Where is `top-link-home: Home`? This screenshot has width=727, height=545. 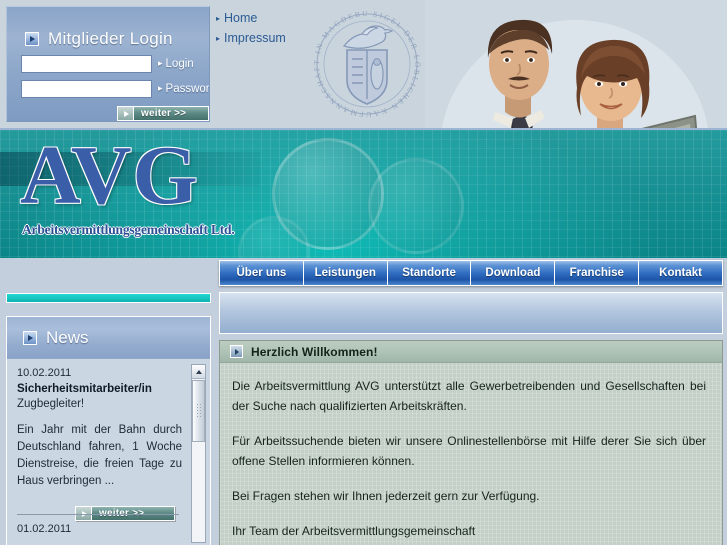
top-link-home: Home is located at coordinates (251, 18).